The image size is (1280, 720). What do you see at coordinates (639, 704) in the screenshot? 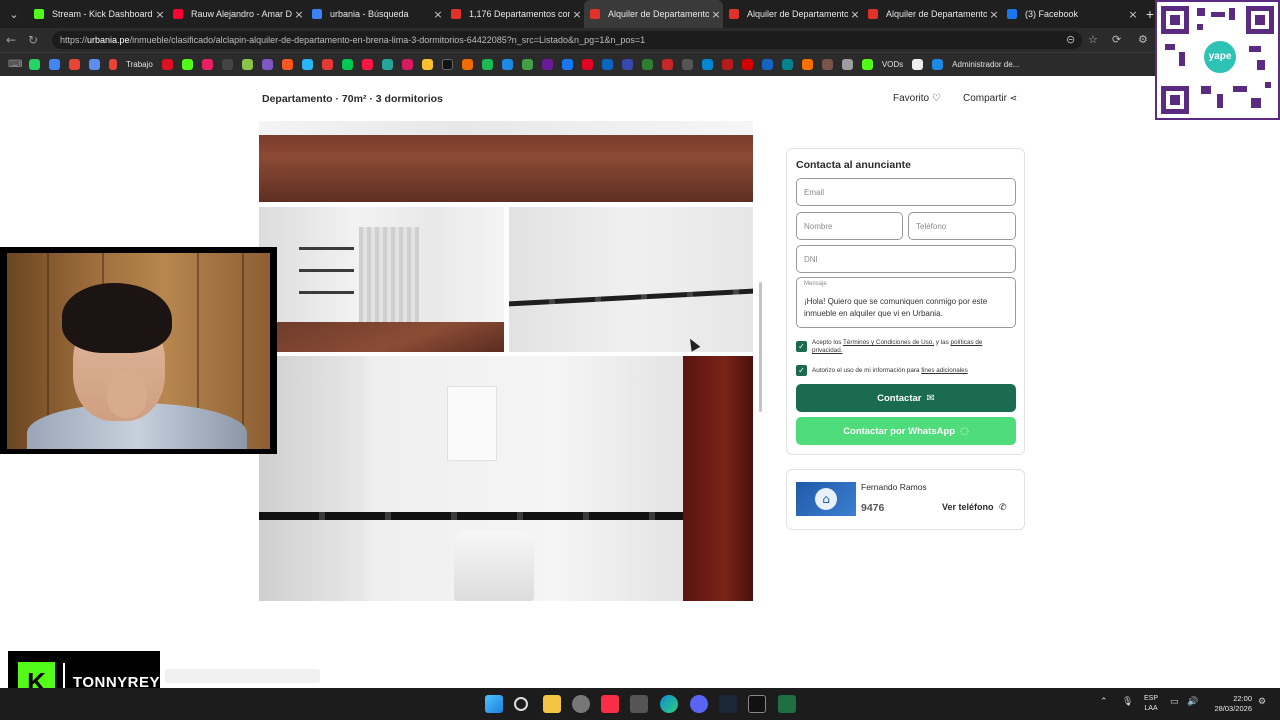
I see `snipping-tool-icon` at bounding box center [639, 704].